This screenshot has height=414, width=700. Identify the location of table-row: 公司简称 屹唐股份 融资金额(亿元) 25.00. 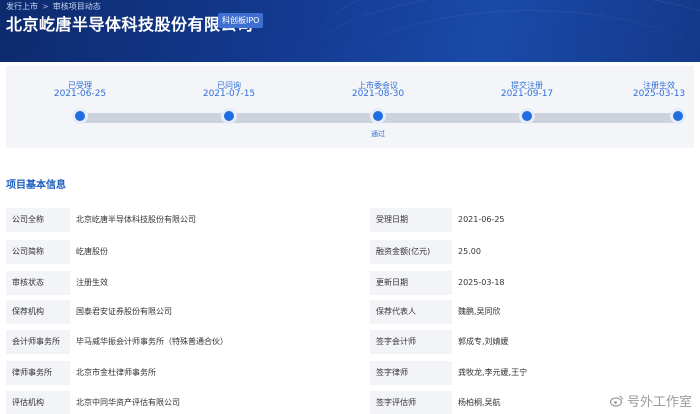
(350, 252).